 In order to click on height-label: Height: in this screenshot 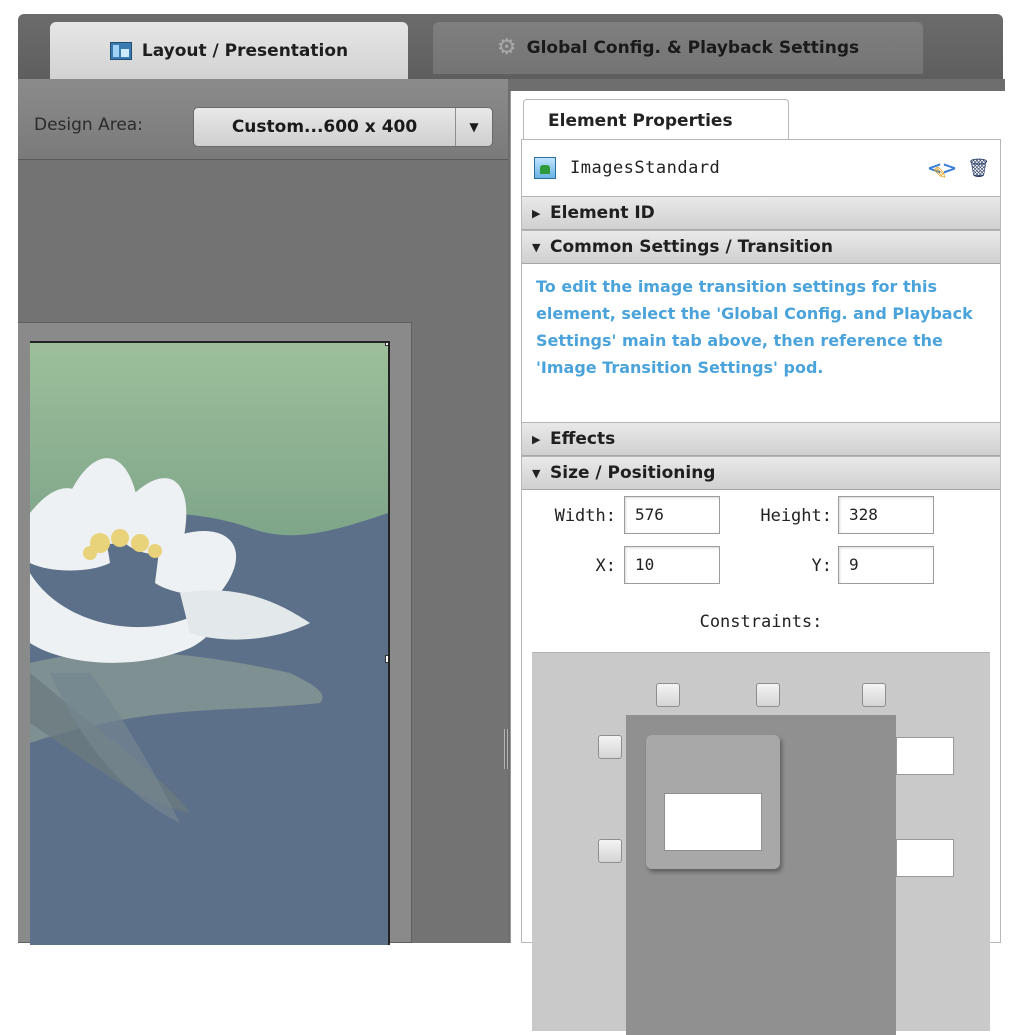, I will do `click(796, 516)`.